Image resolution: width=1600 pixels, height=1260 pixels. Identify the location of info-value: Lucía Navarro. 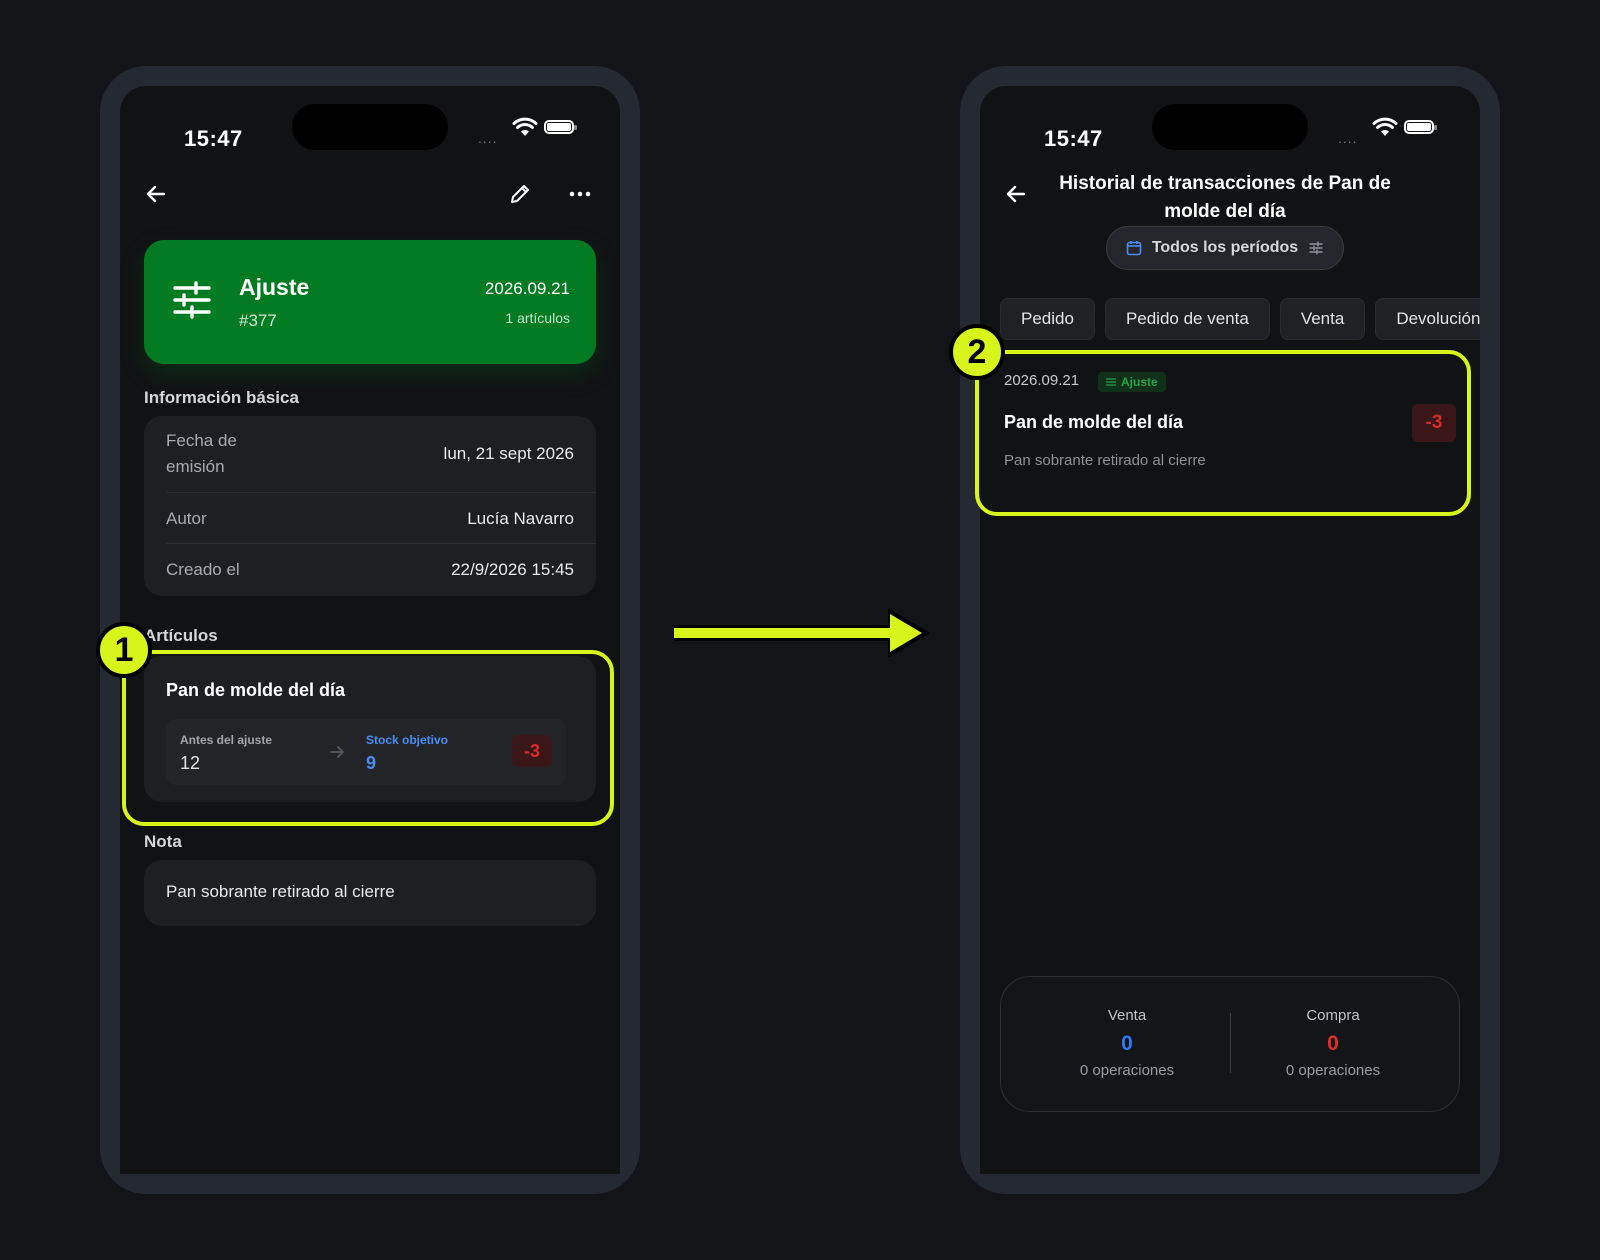
(520, 518).